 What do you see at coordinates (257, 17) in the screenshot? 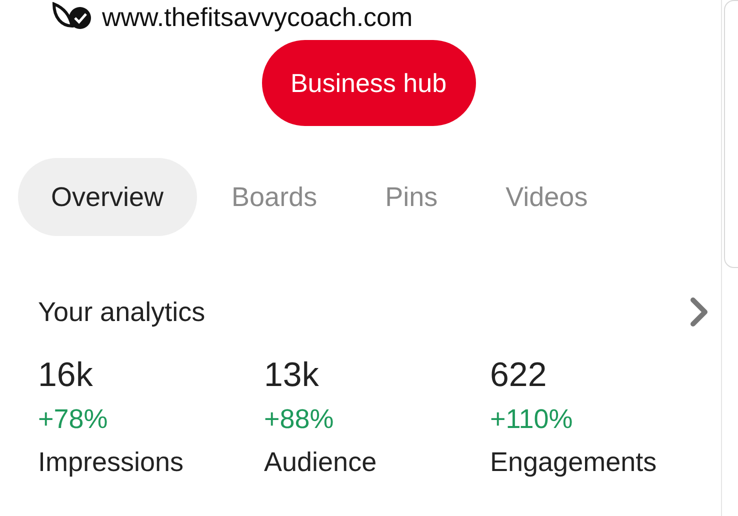
I see `website-link: www.thefitsavvycoach.com` at bounding box center [257, 17].